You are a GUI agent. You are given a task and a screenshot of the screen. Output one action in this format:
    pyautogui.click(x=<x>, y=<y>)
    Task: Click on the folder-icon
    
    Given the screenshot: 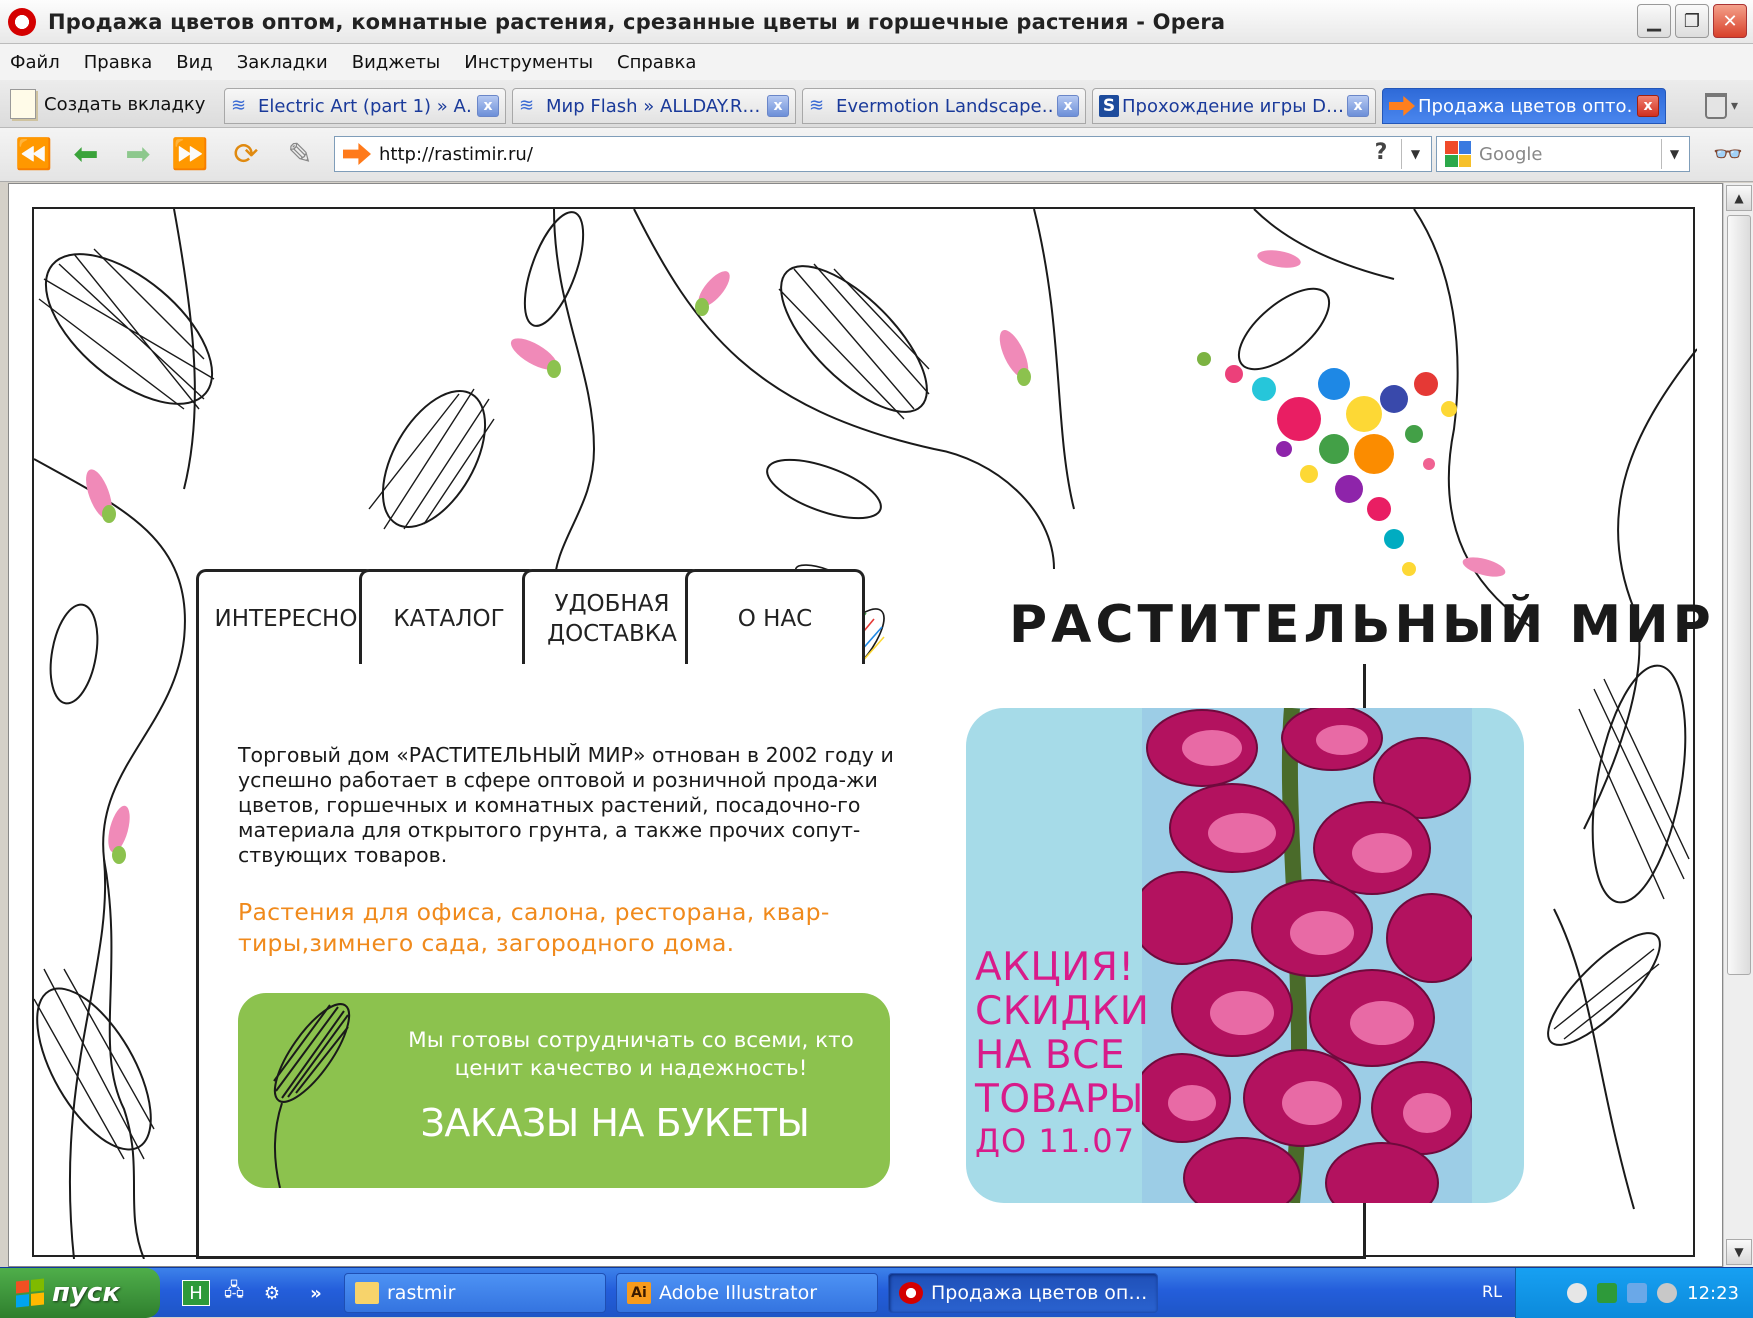 What is the action you would take?
    pyautogui.click(x=367, y=1293)
    